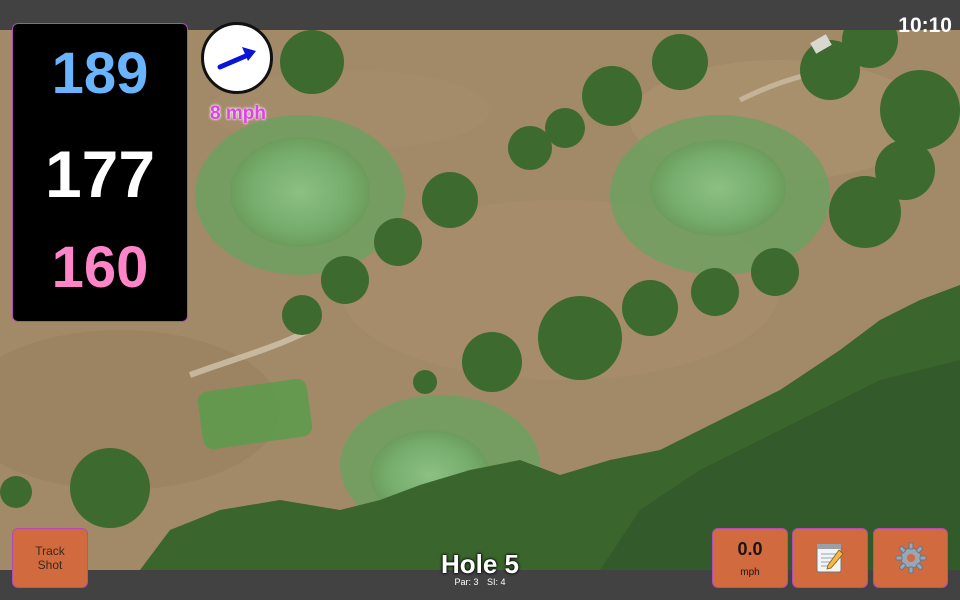  I want to click on track-shot-label: Track Shot, so click(50, 558).